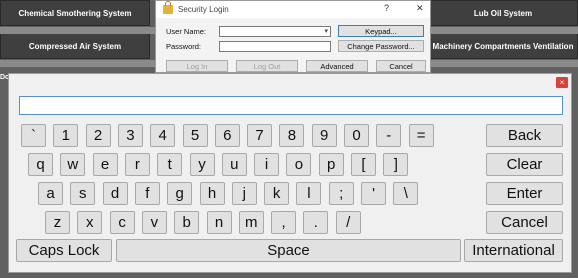  Describe the element at coordinates (291, 105) in the screenshot. I see `keypad-input` at that location.